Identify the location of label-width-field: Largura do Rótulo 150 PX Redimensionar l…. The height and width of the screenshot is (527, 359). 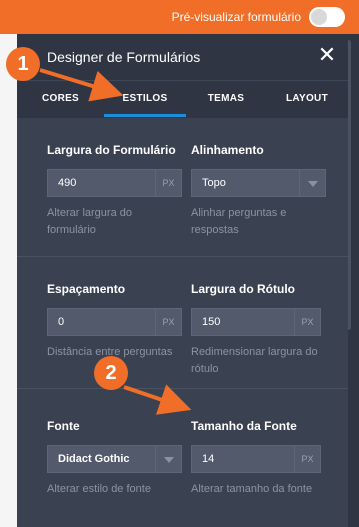
(258, 328).